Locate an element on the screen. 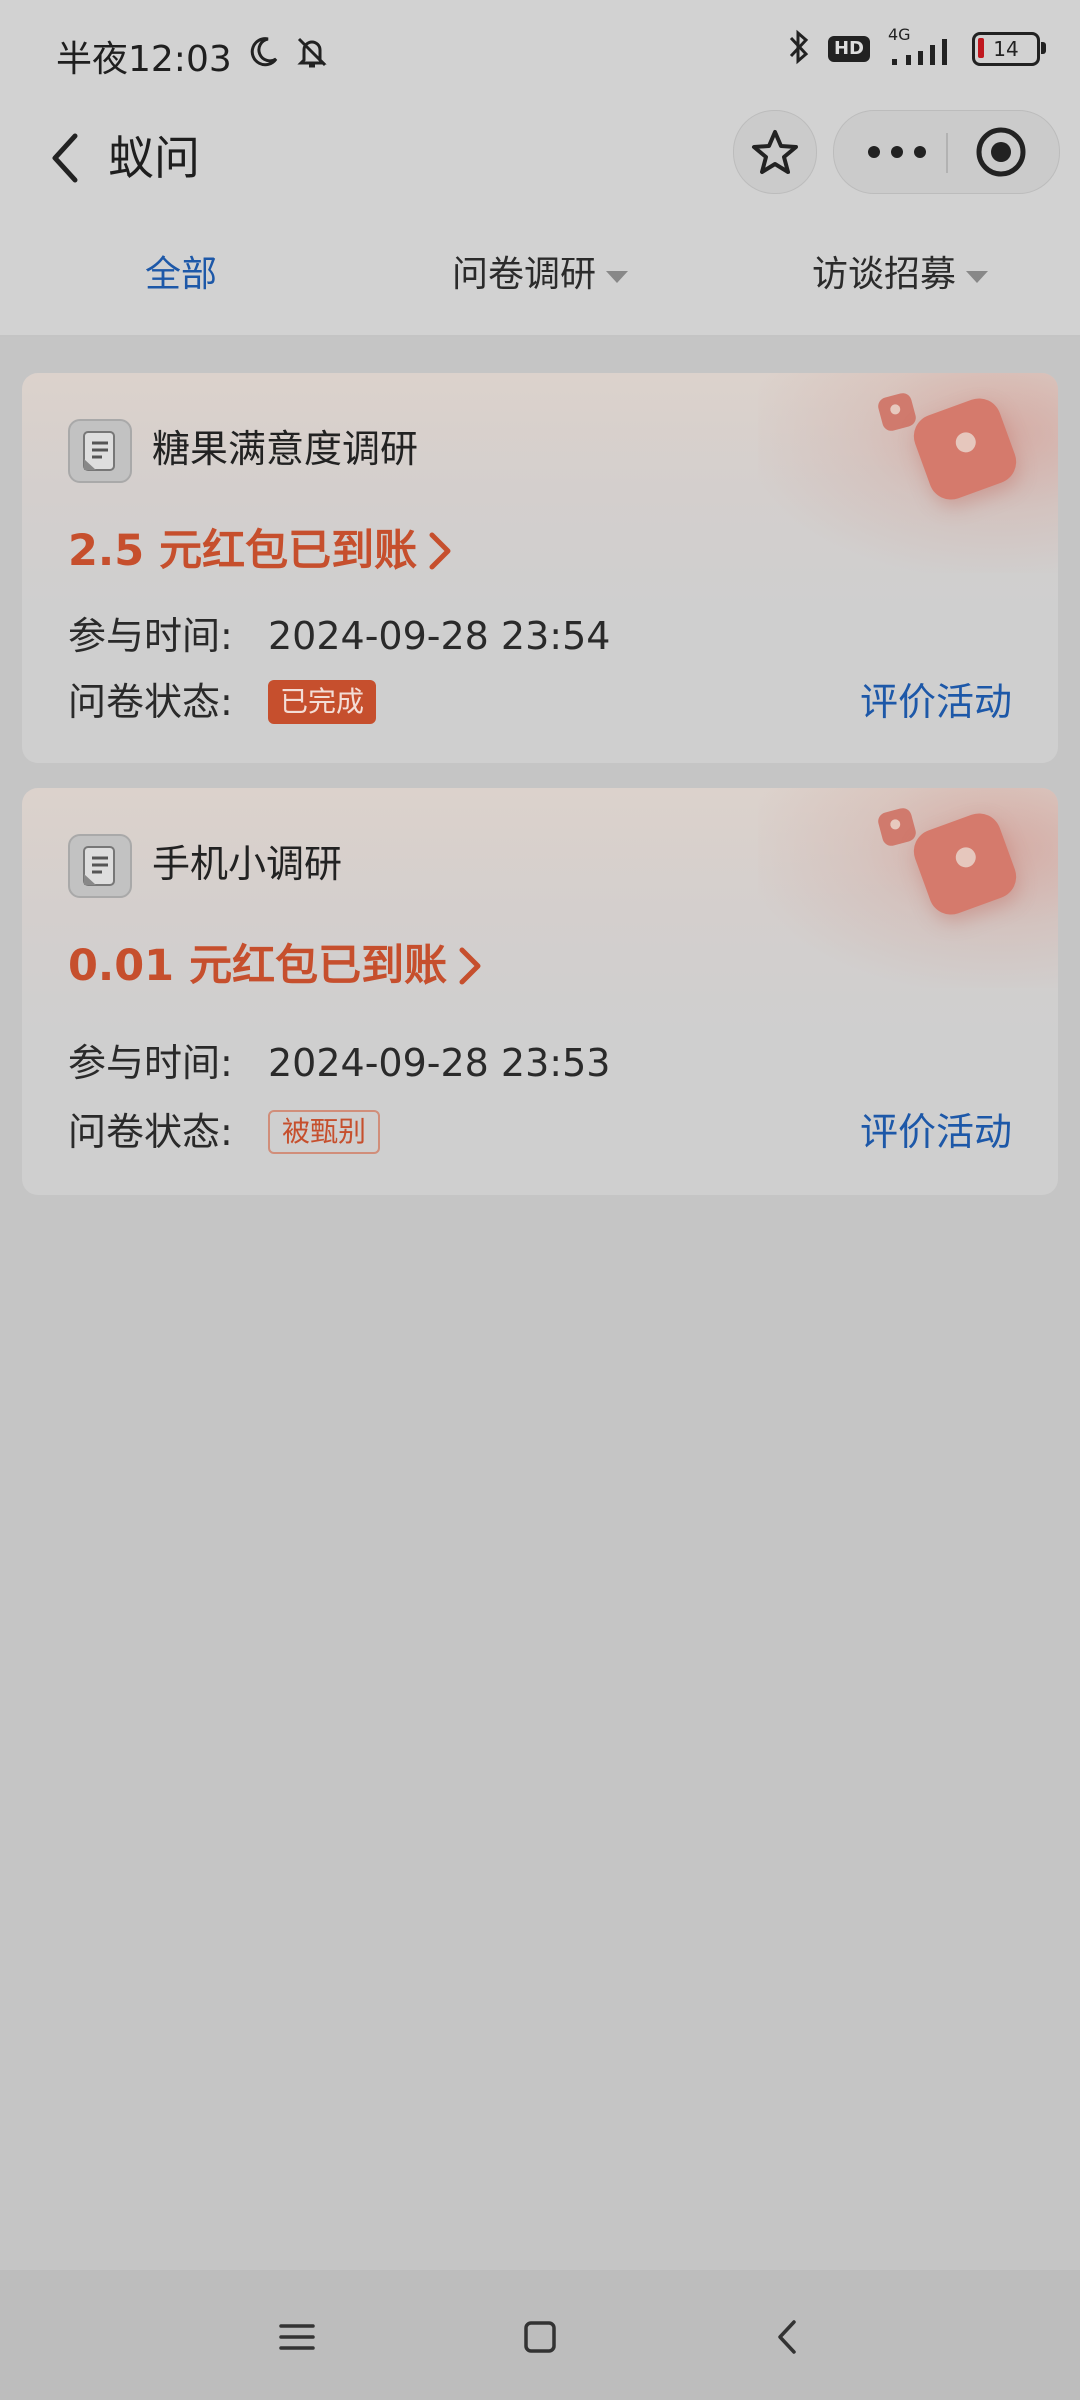 The height and width of the screenshot is (2400, 1080). menu-icon is located at coordinates (297, 2337).